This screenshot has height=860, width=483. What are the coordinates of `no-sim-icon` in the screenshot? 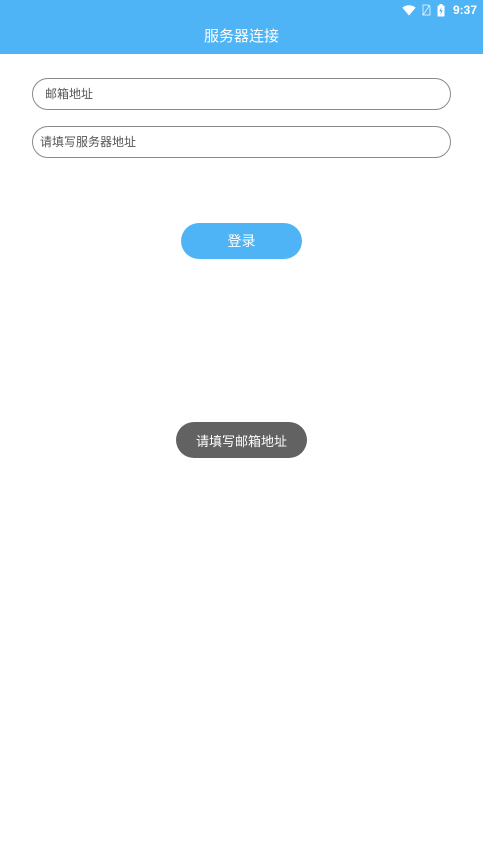 It's located at (426, 10).